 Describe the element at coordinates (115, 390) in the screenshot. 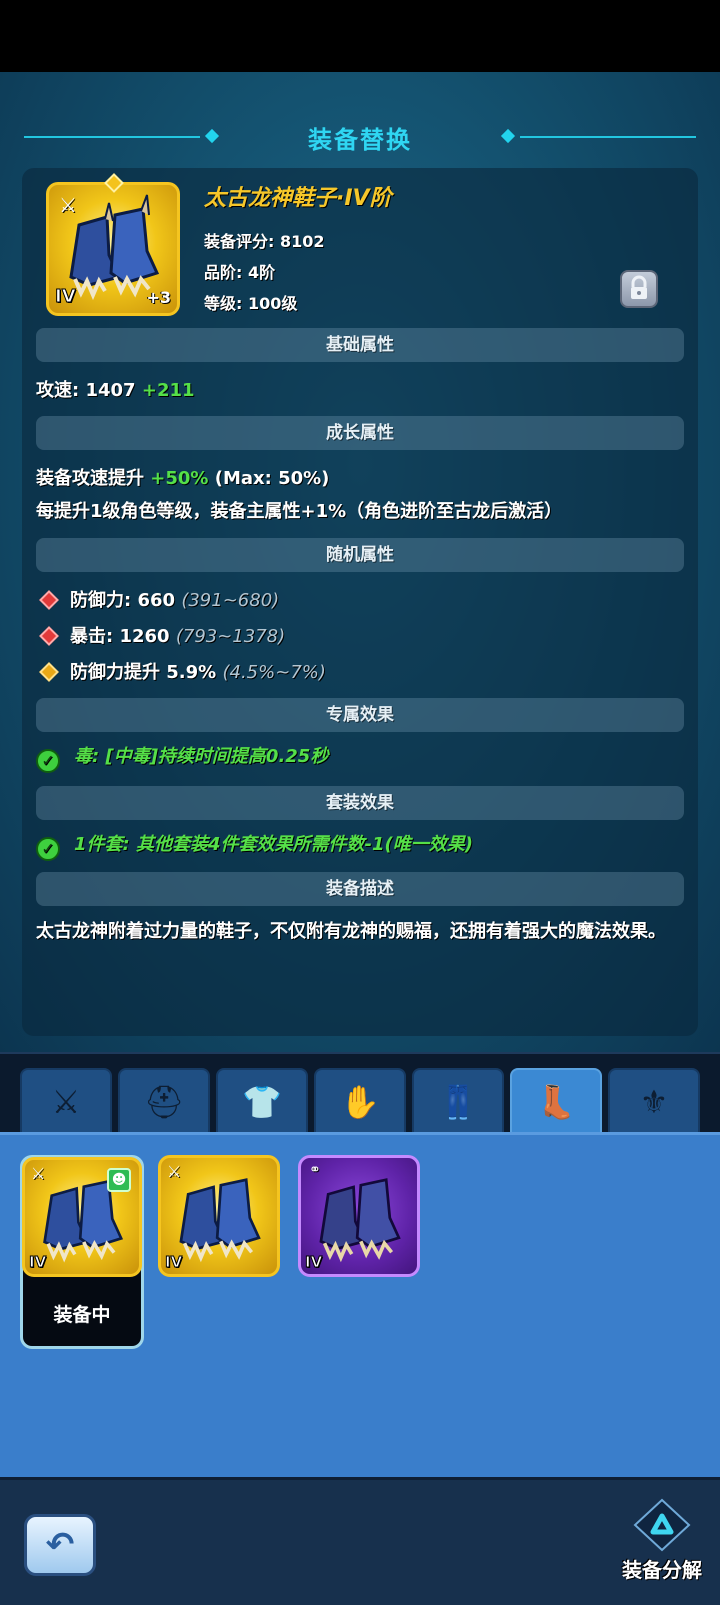

I see `base-attribute: 攻速: 1407 +211` at that location.